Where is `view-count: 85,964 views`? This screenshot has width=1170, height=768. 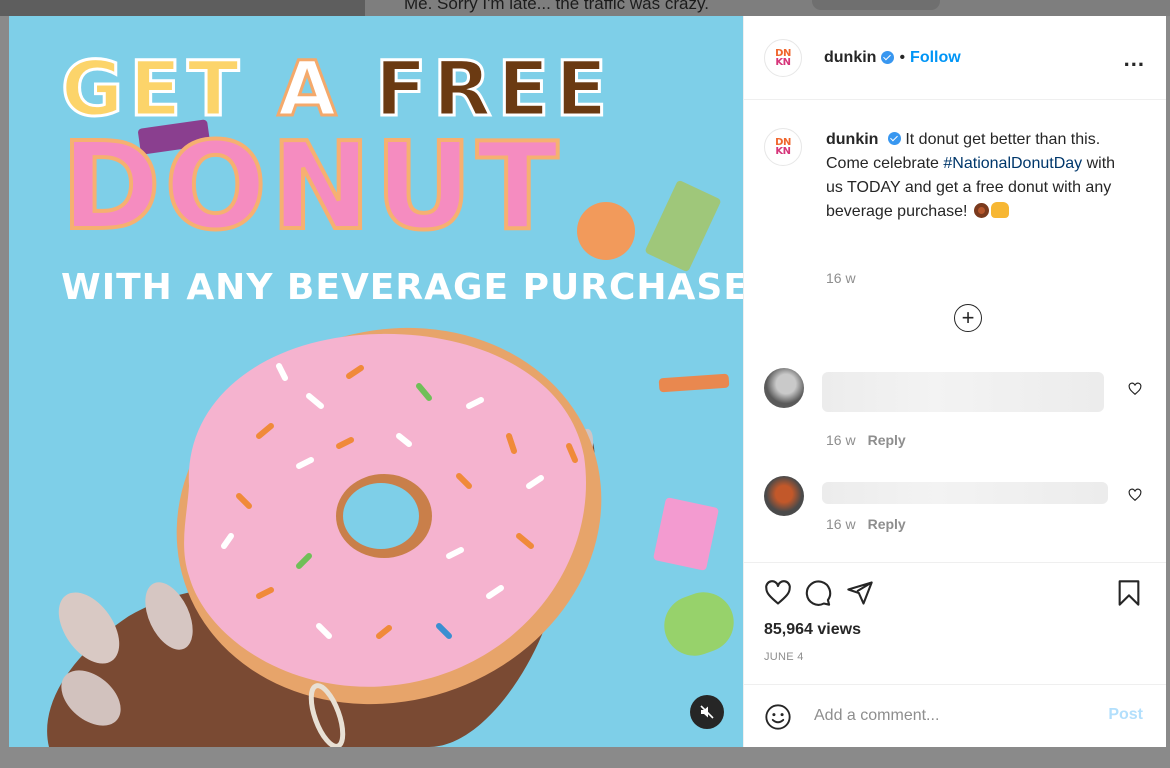
view-count: 85,964 views is located at coordinates (812, 630).